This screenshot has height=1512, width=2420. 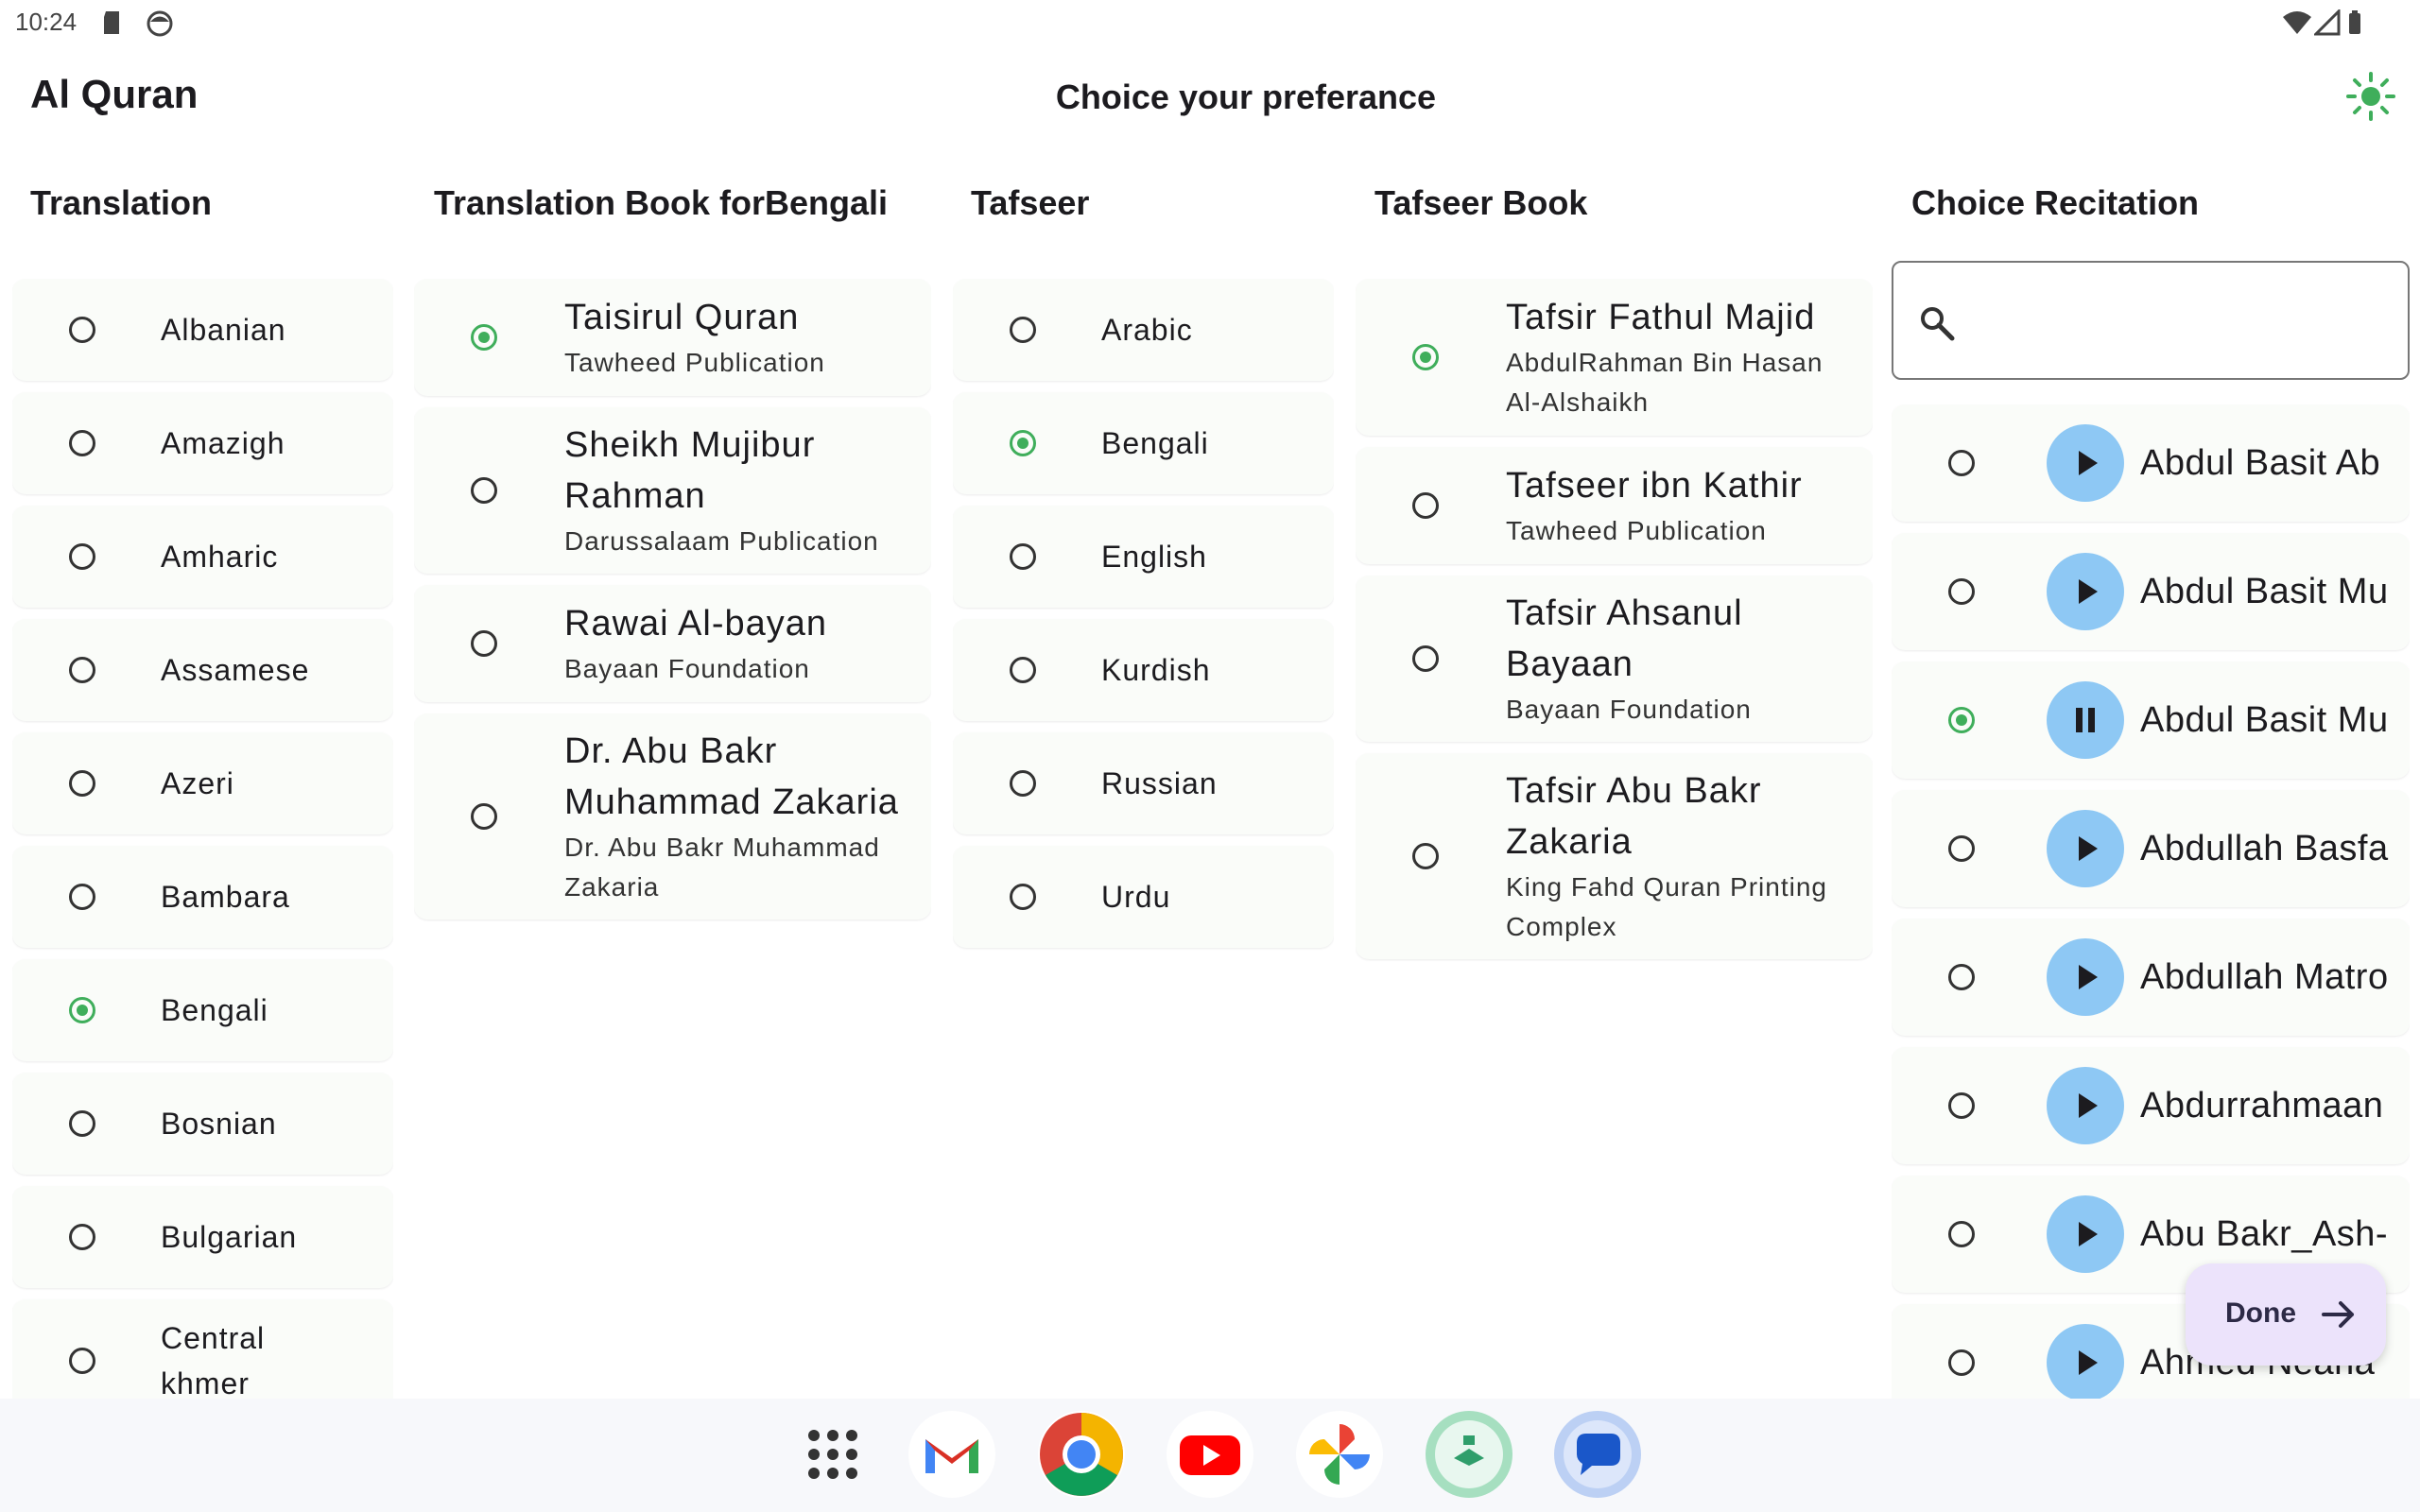 I want to click on book-title: Taisirul Quran, so click(x=682, y=317).